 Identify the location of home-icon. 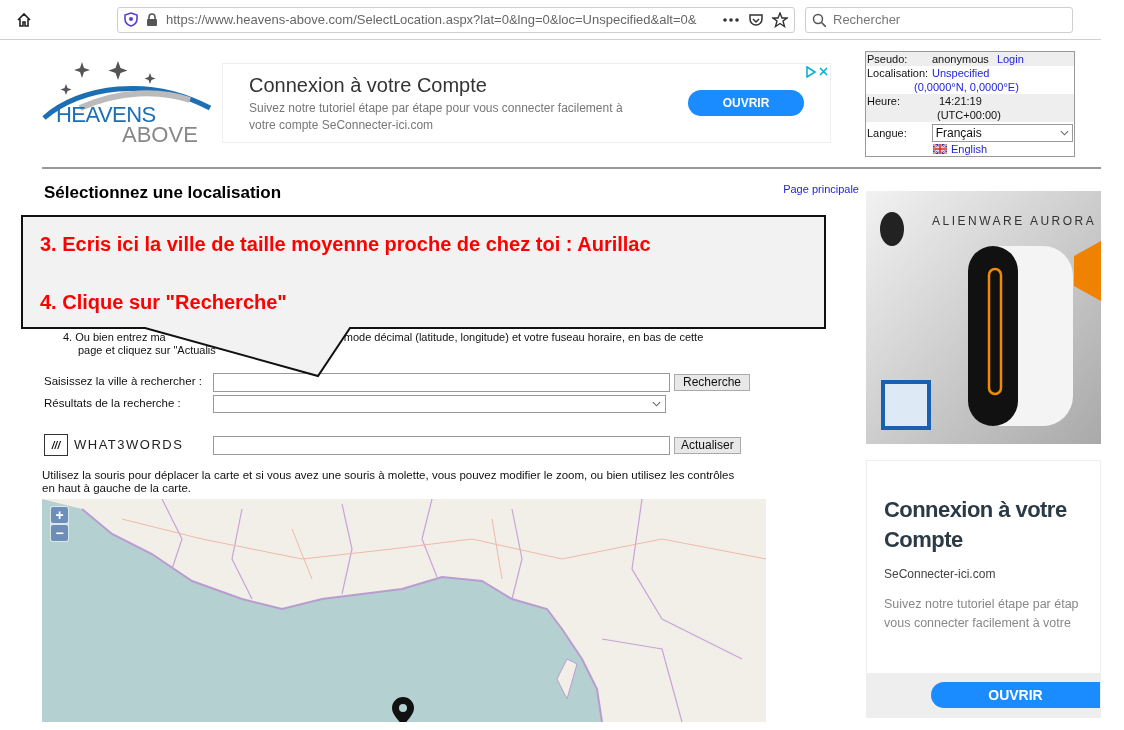
(24, 19).